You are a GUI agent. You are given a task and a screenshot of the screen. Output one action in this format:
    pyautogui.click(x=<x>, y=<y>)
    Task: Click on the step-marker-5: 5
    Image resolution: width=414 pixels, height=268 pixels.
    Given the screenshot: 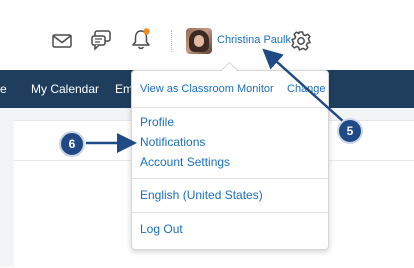 What is the action you would take?
    pyautogui.click(x=350, y=131)
    